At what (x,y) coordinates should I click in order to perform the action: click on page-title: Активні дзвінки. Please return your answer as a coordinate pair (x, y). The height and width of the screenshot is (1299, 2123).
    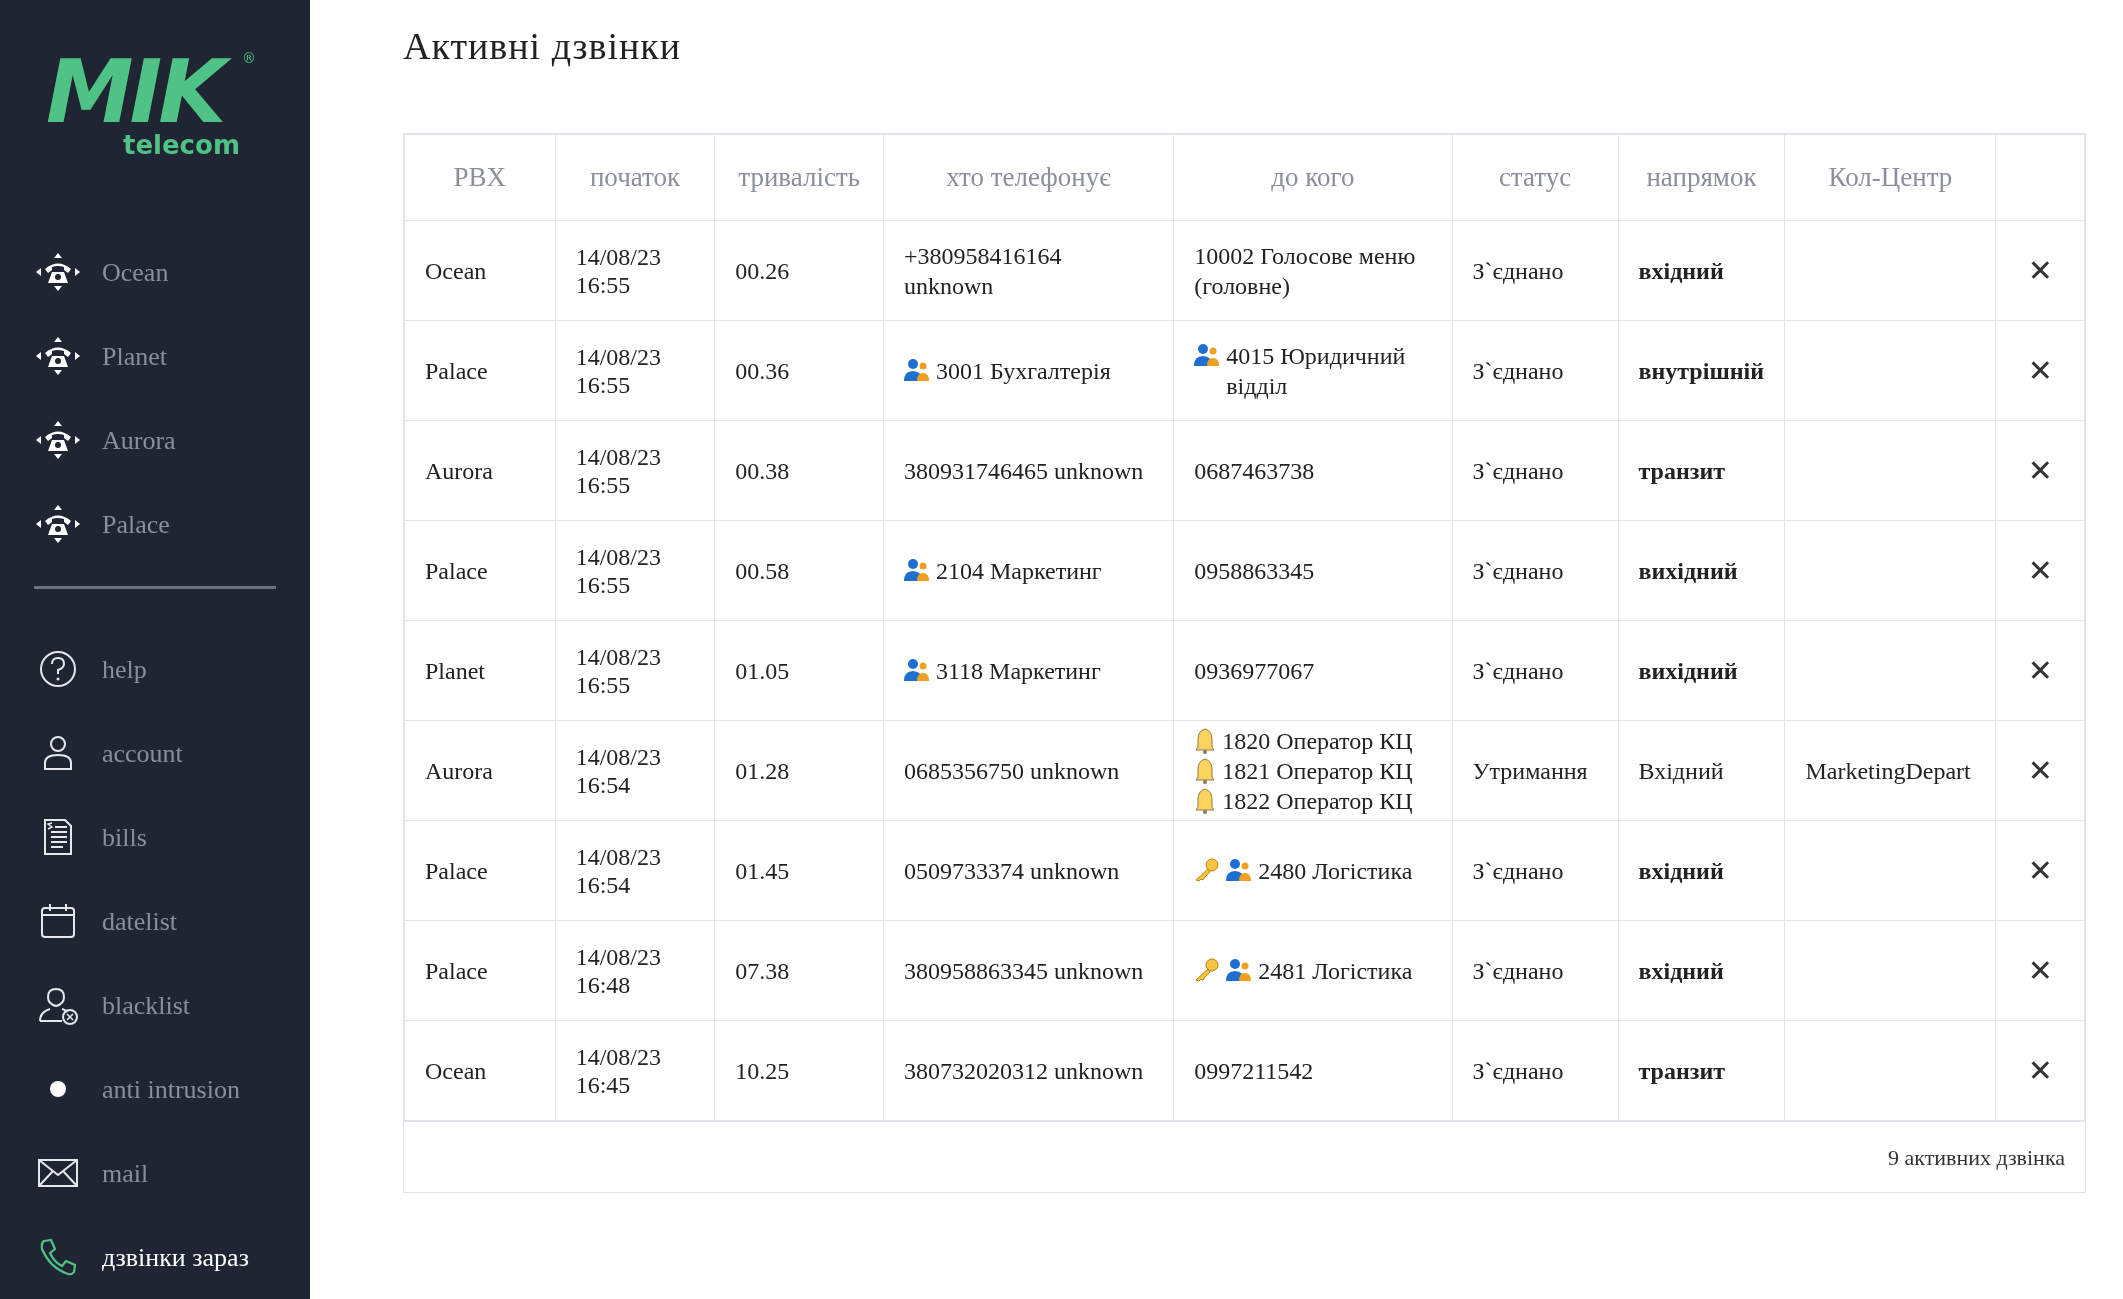
    Looking at the image, I should click on (543, 46).